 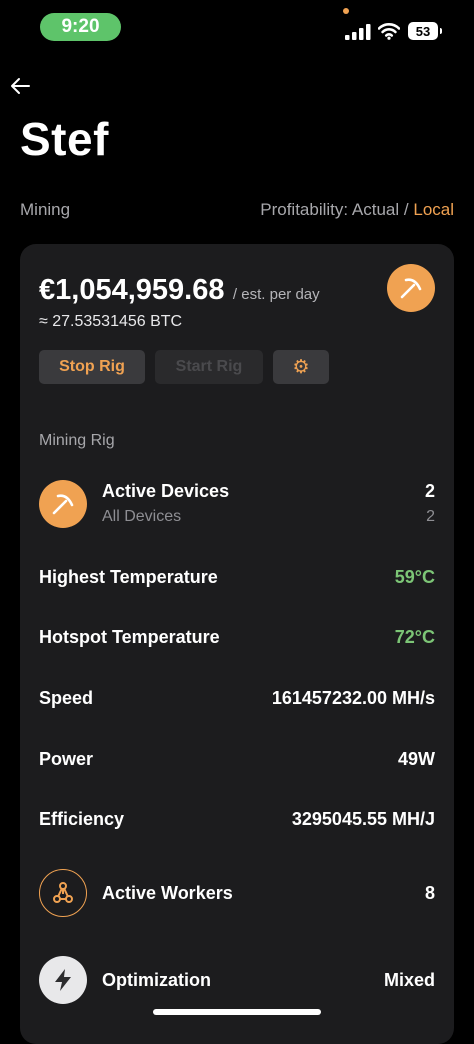 I want to click on profitability-actual-option: Actual, so click(x=375, y=209).